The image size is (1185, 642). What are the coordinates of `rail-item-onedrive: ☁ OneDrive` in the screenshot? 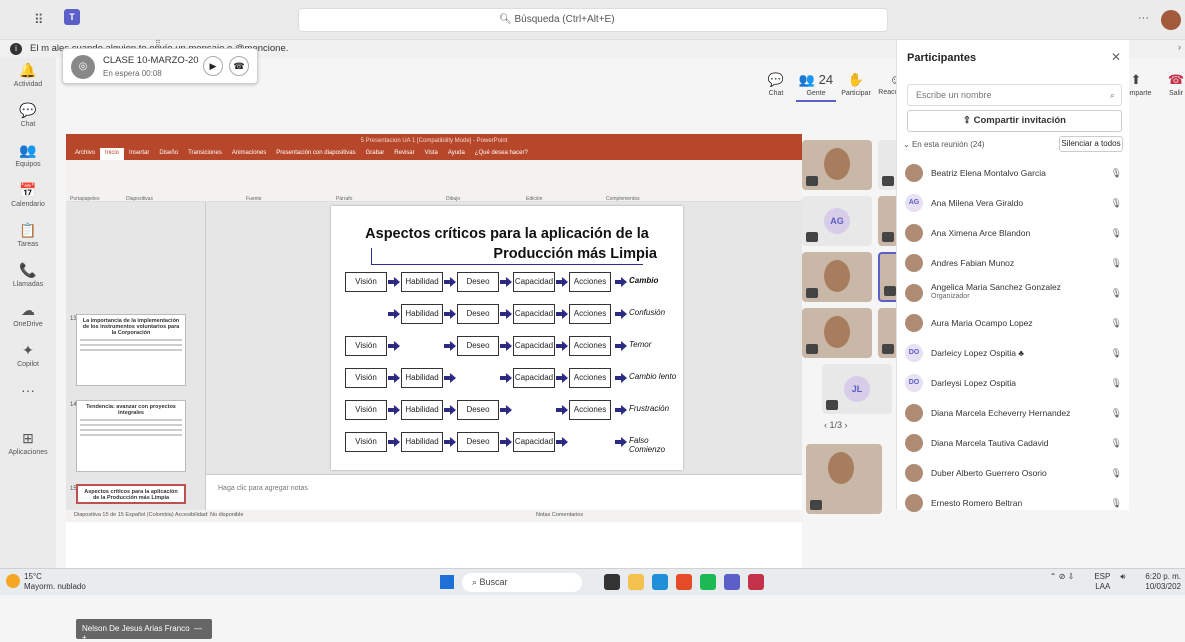 It's located at (28, 318).